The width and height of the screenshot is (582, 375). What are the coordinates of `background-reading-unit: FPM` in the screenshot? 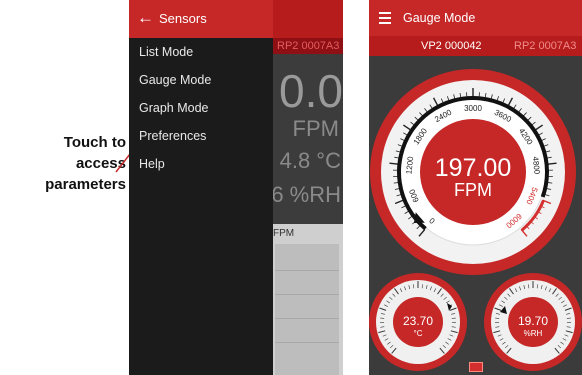 It's located at (315, 128).